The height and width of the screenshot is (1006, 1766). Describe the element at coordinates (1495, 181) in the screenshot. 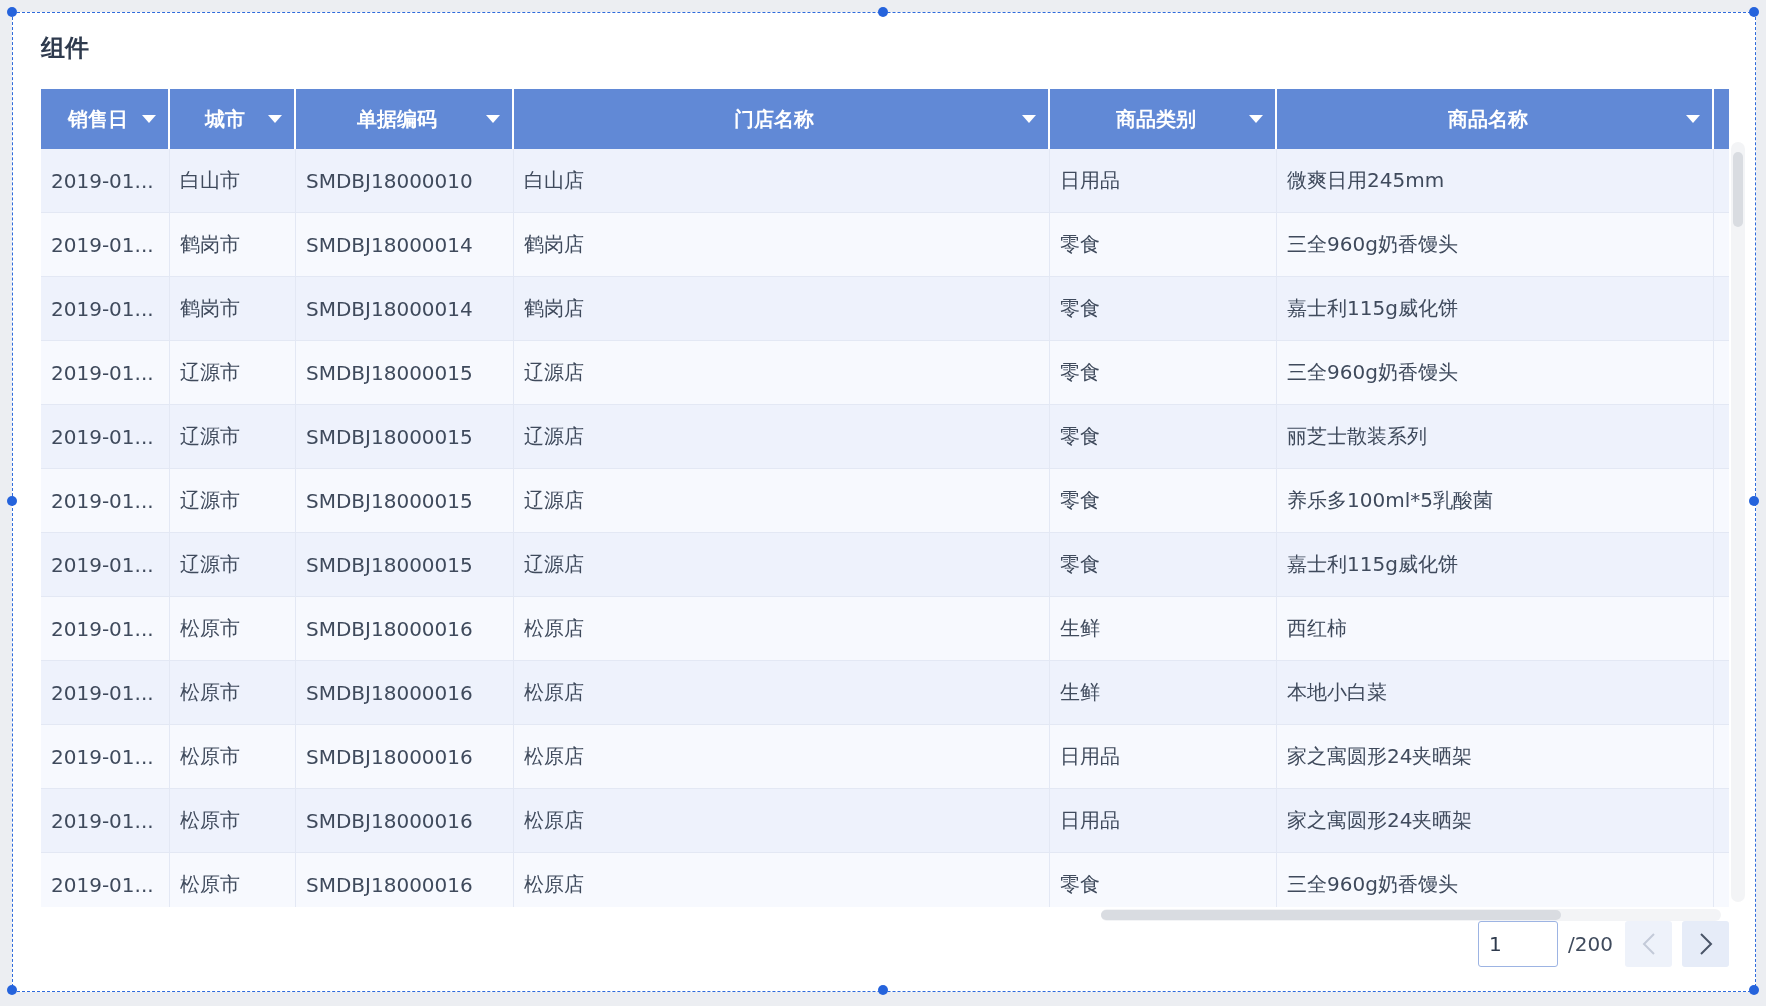

I see `table-cell: 微爽日用245mm` at that location.